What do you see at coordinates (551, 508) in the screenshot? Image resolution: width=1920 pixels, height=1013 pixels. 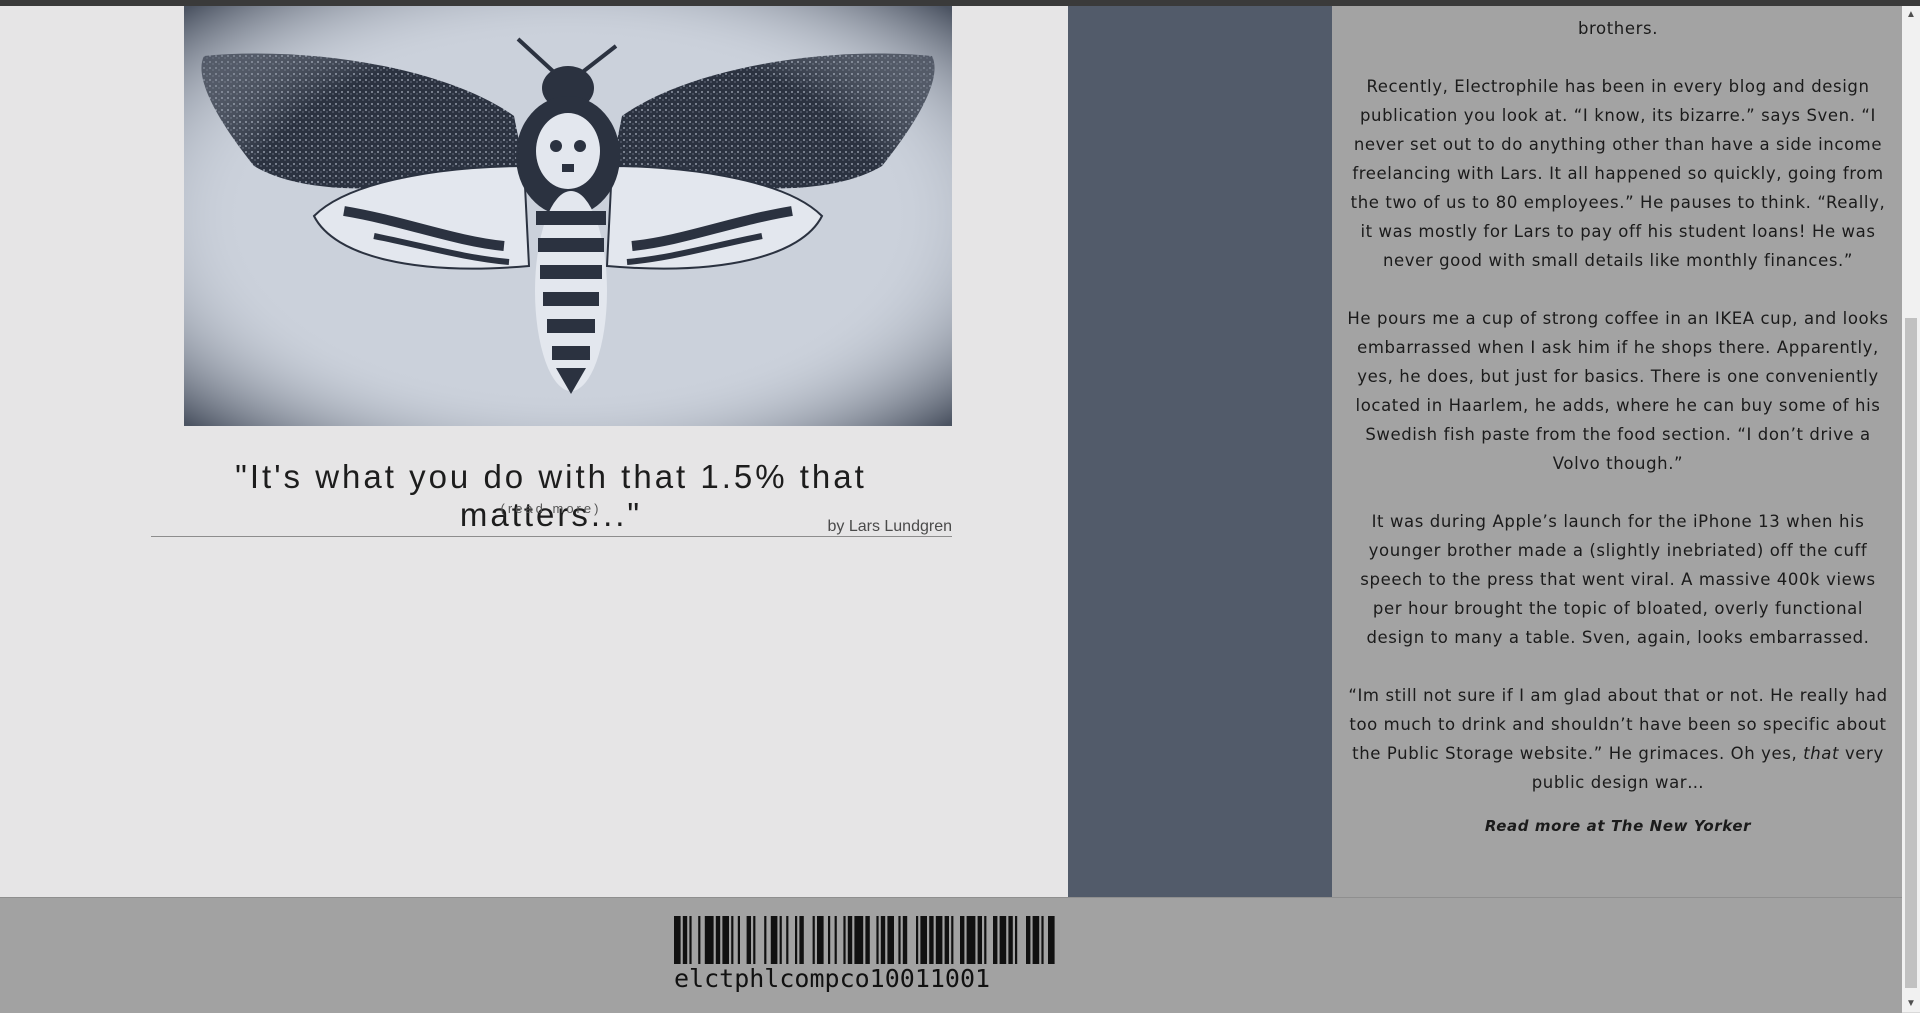 I see `read-more-link: (read more)` at bounding box center [551, 508].